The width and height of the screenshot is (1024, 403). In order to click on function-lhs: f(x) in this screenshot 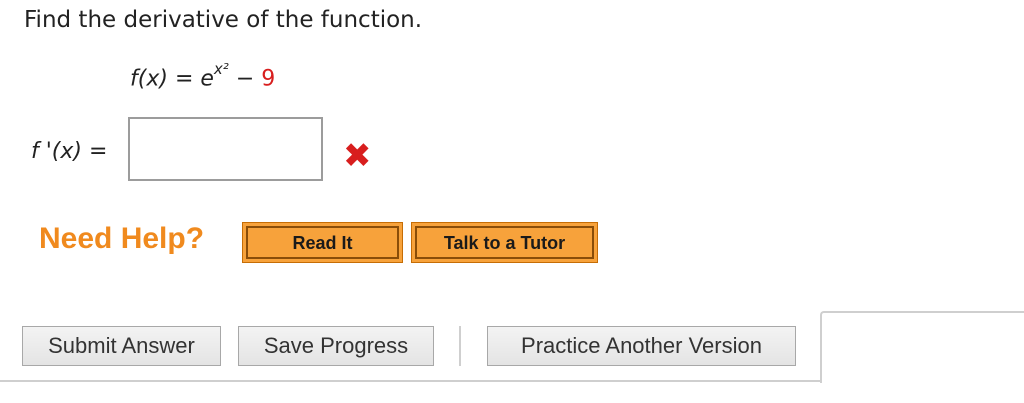, I will do `click(149, 79)`.